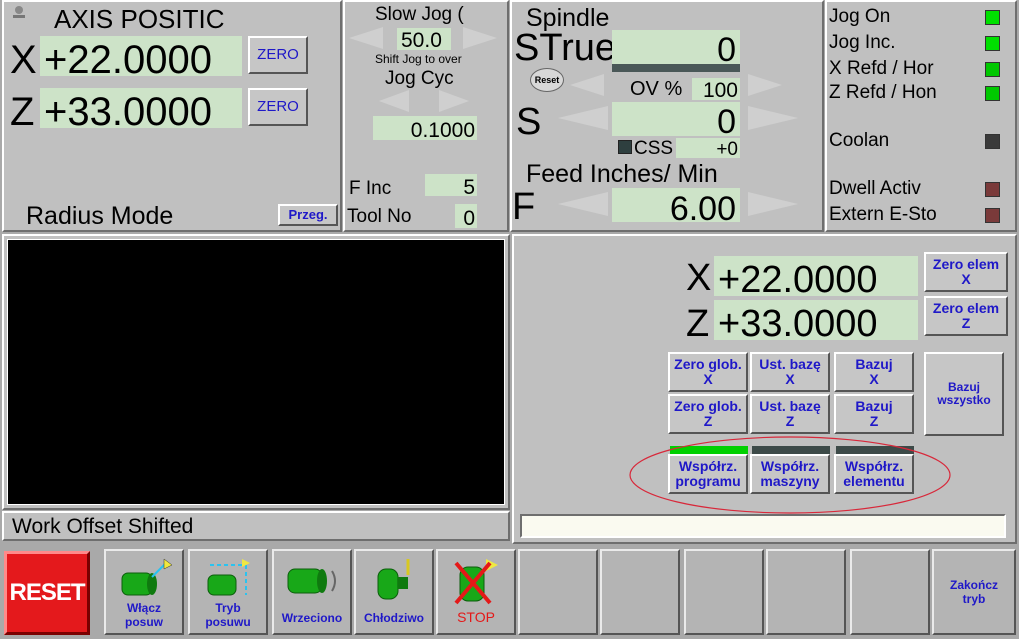 This screenshot has width=1019, height=639. I want to click on reset-button: RESET, so click(47, 593).